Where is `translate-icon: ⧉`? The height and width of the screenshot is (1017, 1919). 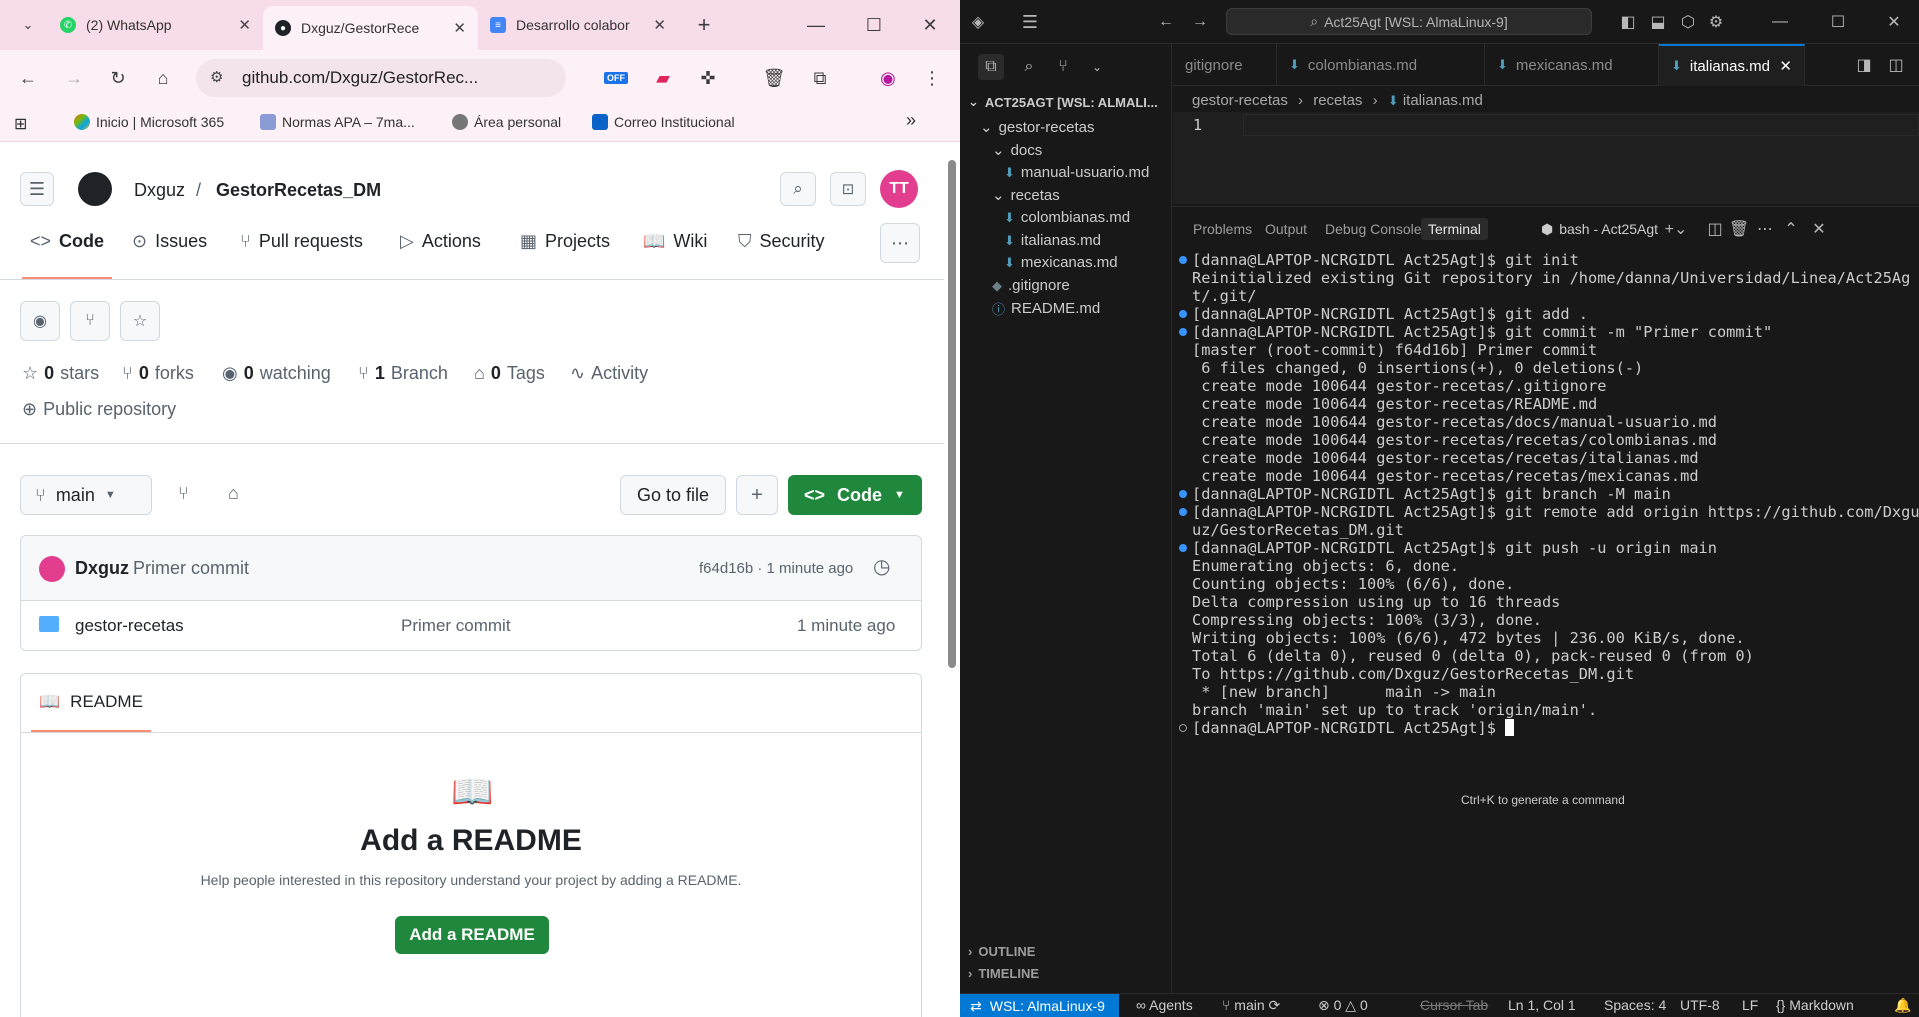 translate-icon: ⧉ is located at coordinates (820, 78).